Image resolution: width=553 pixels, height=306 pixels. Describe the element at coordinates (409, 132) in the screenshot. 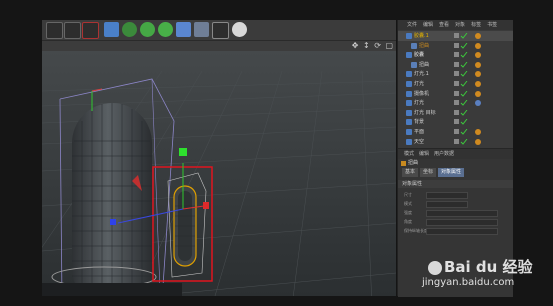

I see `plane-icon` at that location.